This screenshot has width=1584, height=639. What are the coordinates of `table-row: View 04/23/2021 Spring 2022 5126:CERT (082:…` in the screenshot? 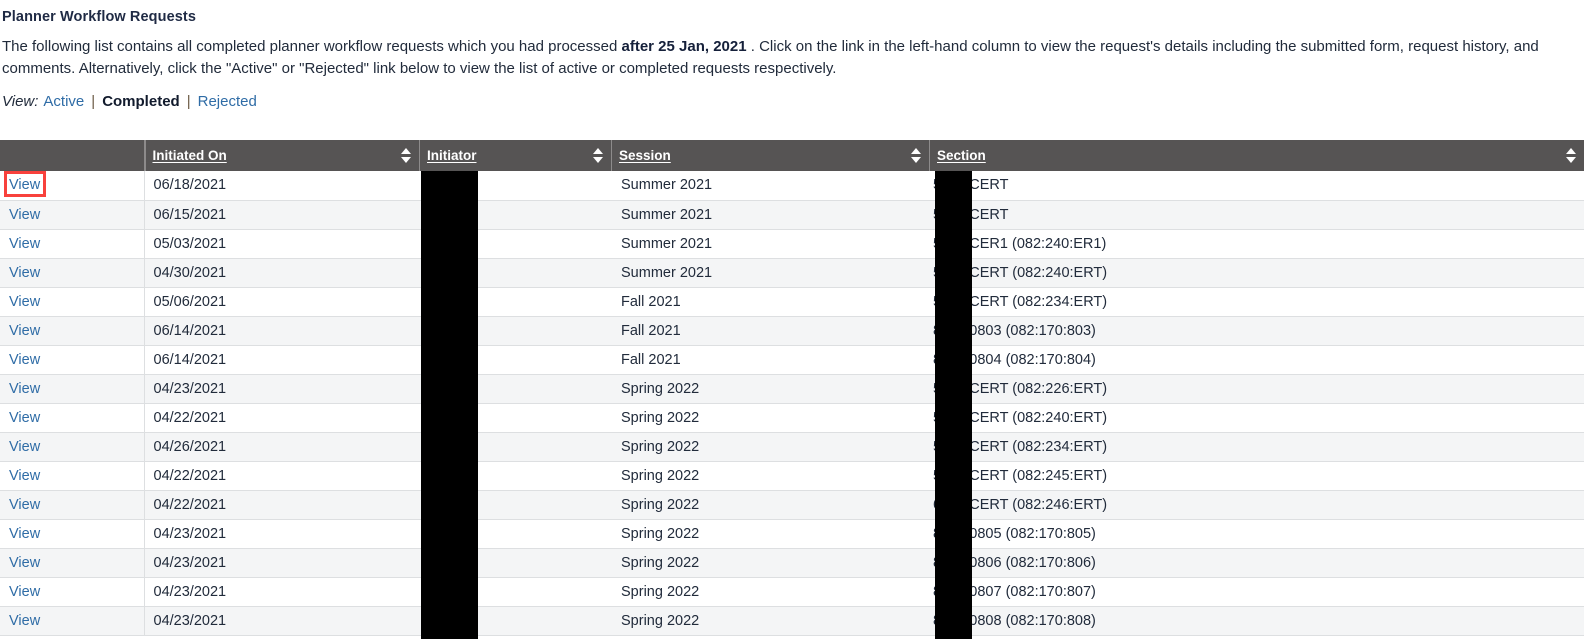 It's located at (792, 389).